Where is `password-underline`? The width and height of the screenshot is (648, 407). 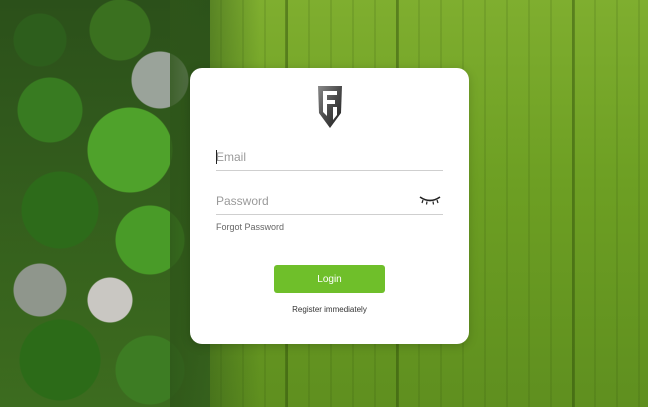 password-underline is located at coordinates (329, 214).